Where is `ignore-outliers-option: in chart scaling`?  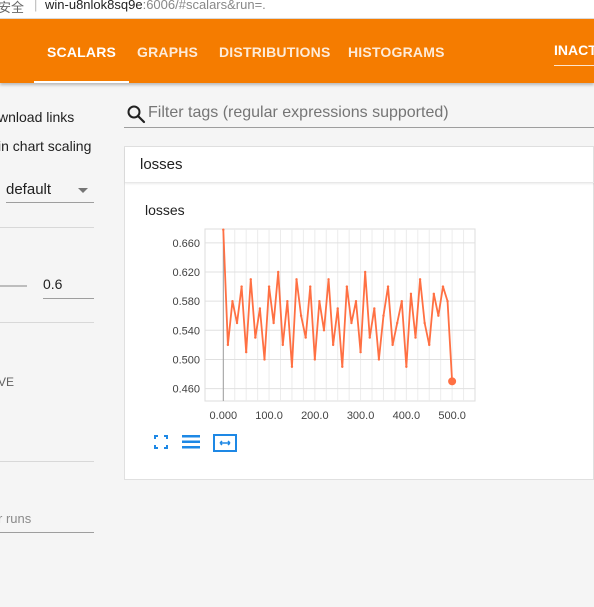 ignore-outliers-option: in chart scaling is located at coordinates (45, 146).